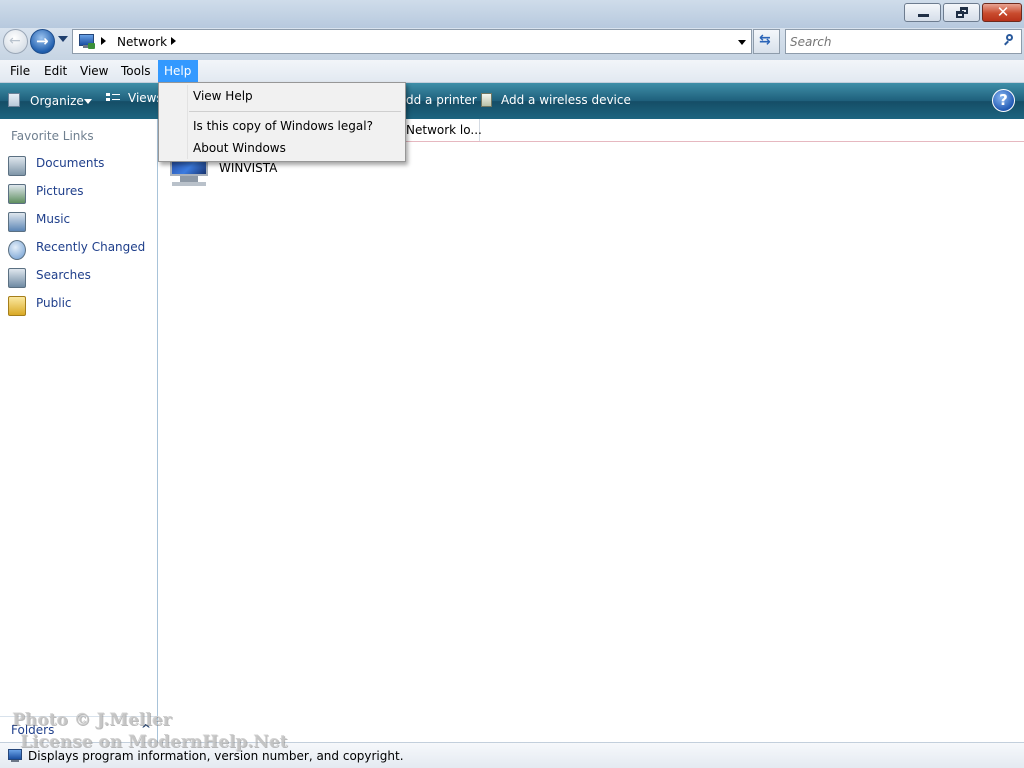  What do you see at coordinates (742, 42) in the screenshot?
I see `address-dropdown-icon` at bounding box center [742, 42].